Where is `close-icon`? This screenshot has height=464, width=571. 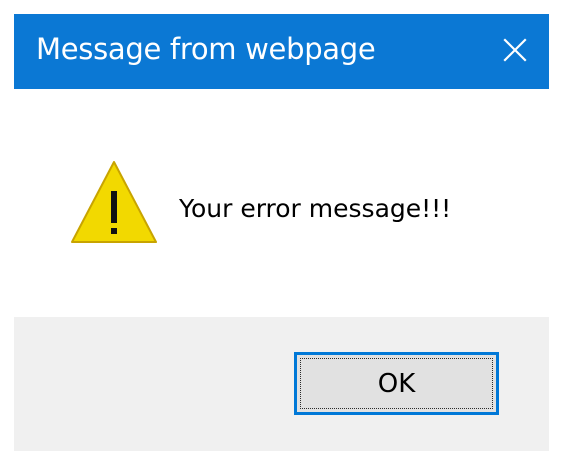
close-icon is located at coordinates (515, 51).